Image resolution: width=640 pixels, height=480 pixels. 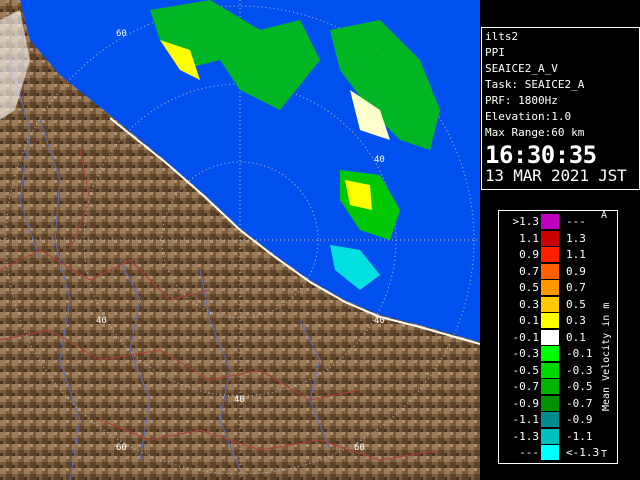 What do you see at coordinates (579, 419) in the screenshot?
I see `legend-upper-bound: -0.9` at bounding box center [579, 419].